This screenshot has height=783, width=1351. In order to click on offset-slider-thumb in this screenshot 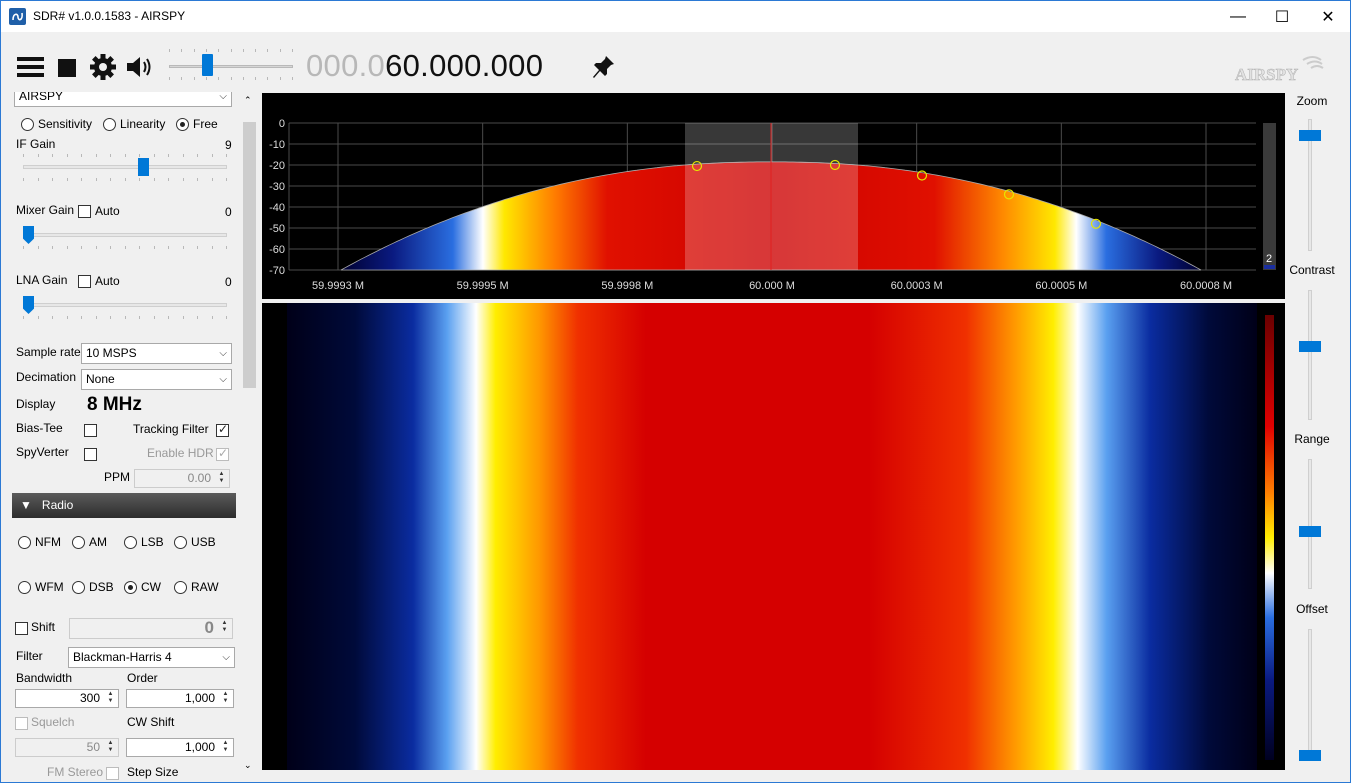, I will do `click(1310, 755)`.